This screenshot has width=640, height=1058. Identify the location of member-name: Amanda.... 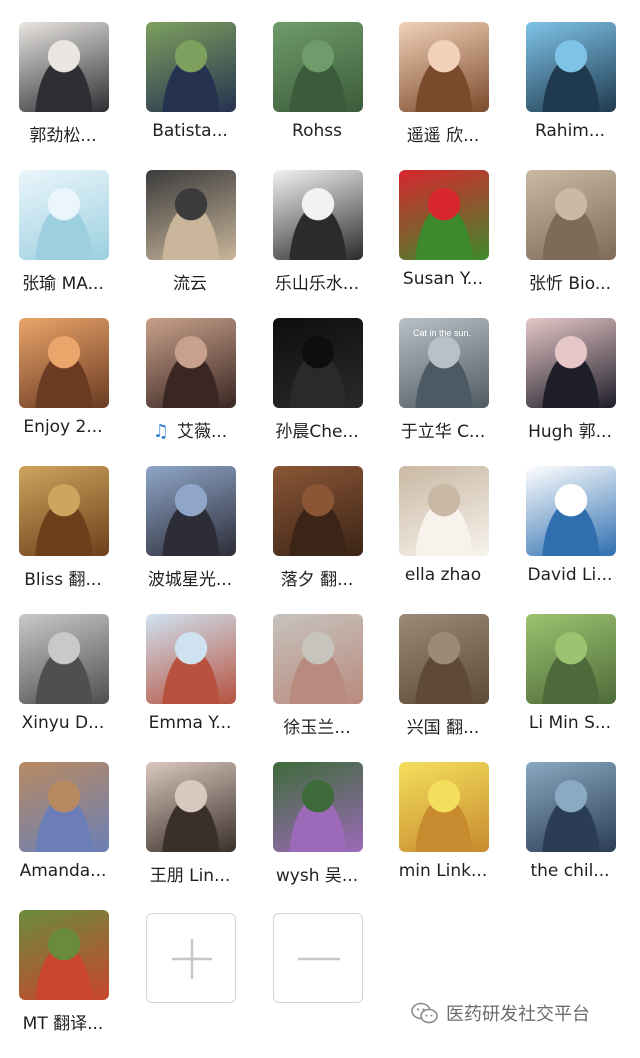
(63, 871).